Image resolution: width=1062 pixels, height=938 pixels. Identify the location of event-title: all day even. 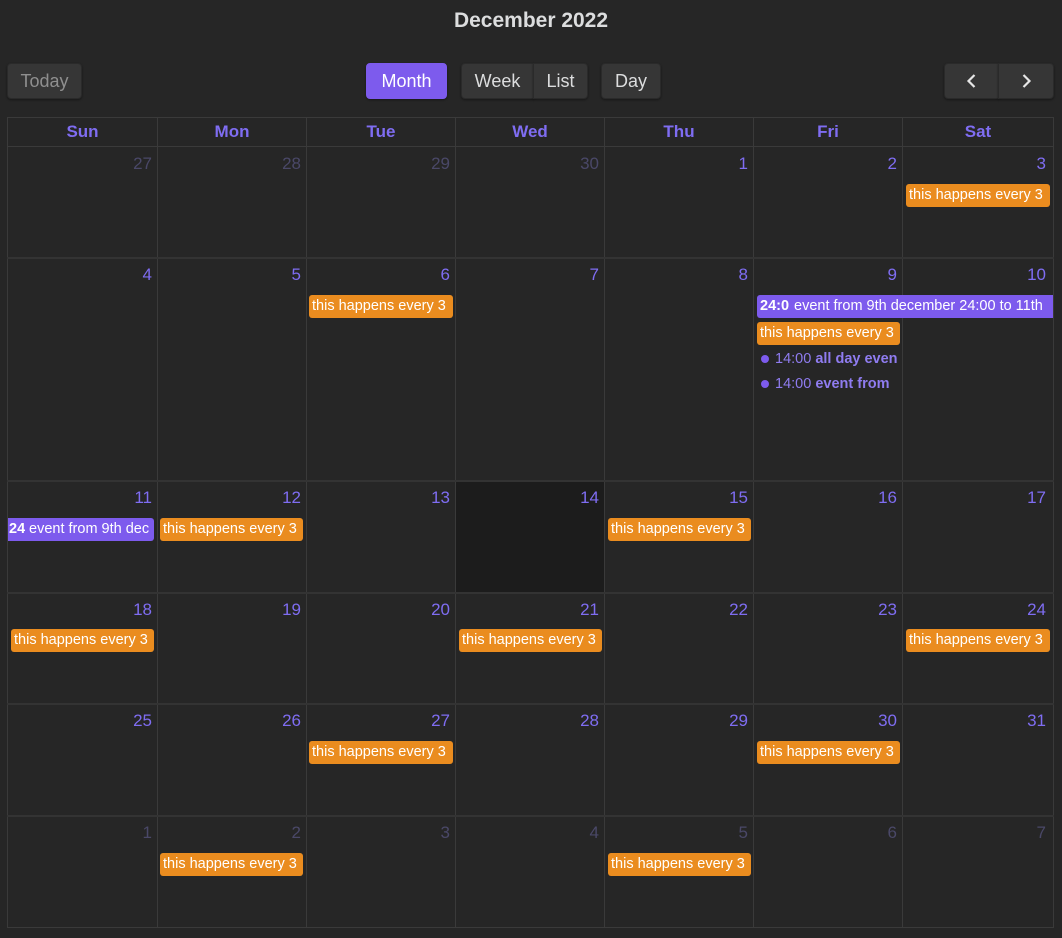
(856, 359).